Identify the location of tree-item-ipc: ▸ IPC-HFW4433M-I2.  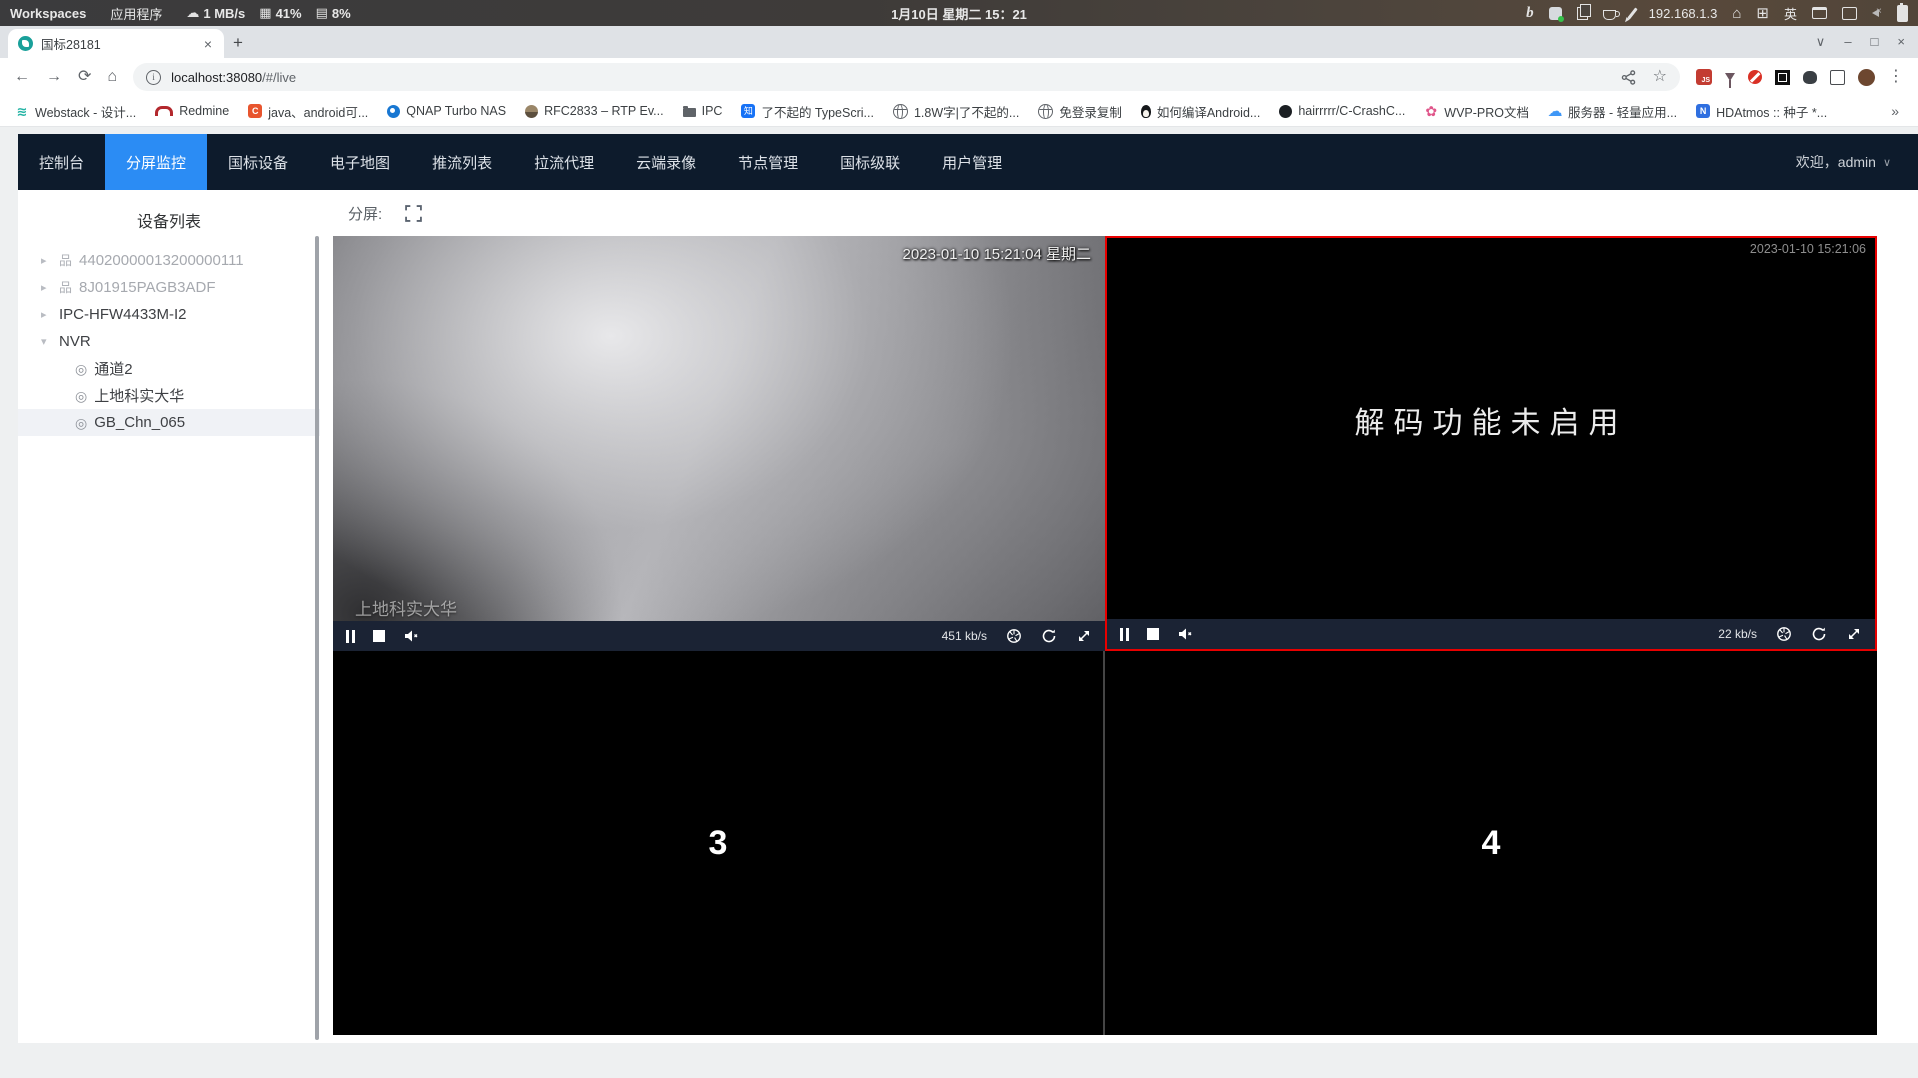
(169, 314).